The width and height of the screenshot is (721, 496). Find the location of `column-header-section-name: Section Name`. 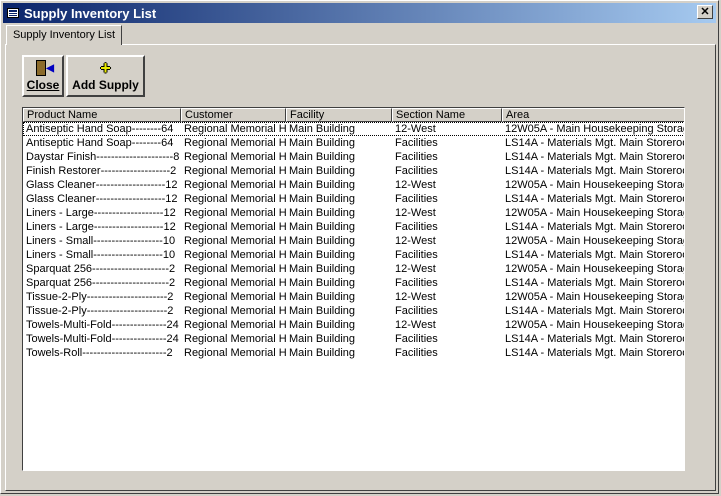

column-header-section-name: Section Name is located at coordinates (447, 115).